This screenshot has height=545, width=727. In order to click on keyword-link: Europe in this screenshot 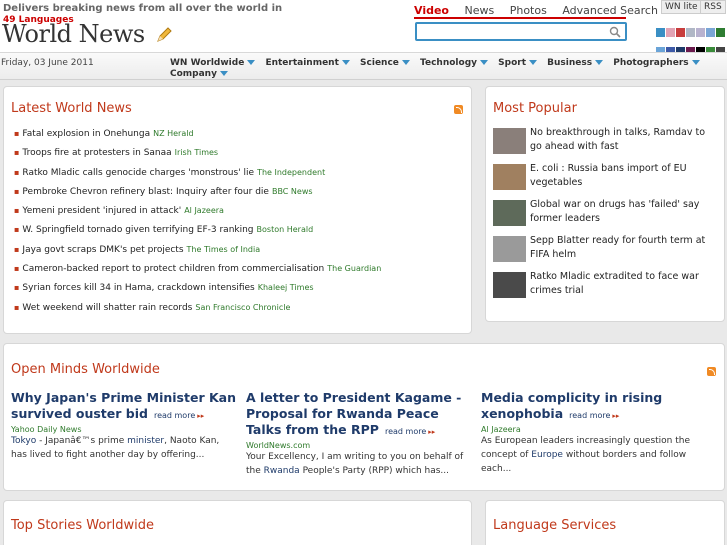, I will do `click(547, 455)`.